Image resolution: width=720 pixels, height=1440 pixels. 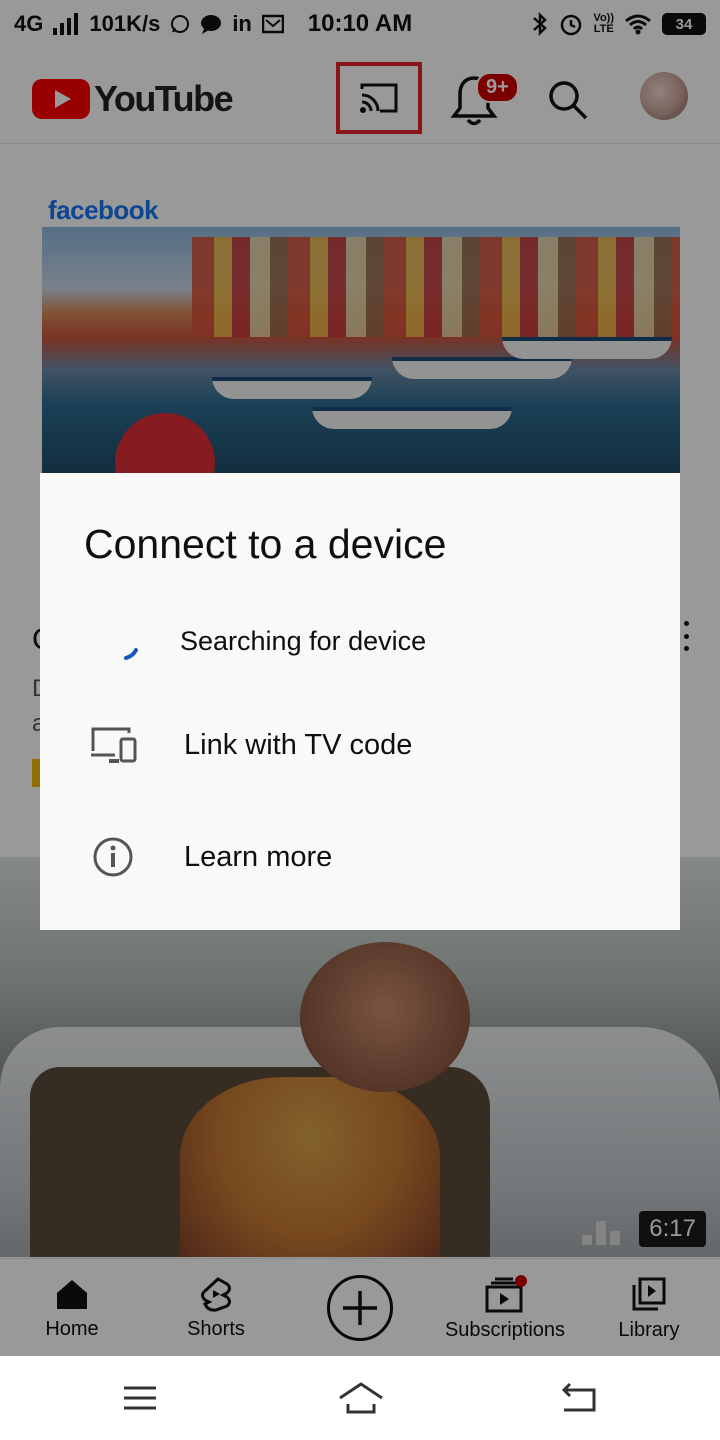 What do you see at coordinates (113, 745) in the screenshot?
I see `tv-device-icon` at bounding box center [113, 745].